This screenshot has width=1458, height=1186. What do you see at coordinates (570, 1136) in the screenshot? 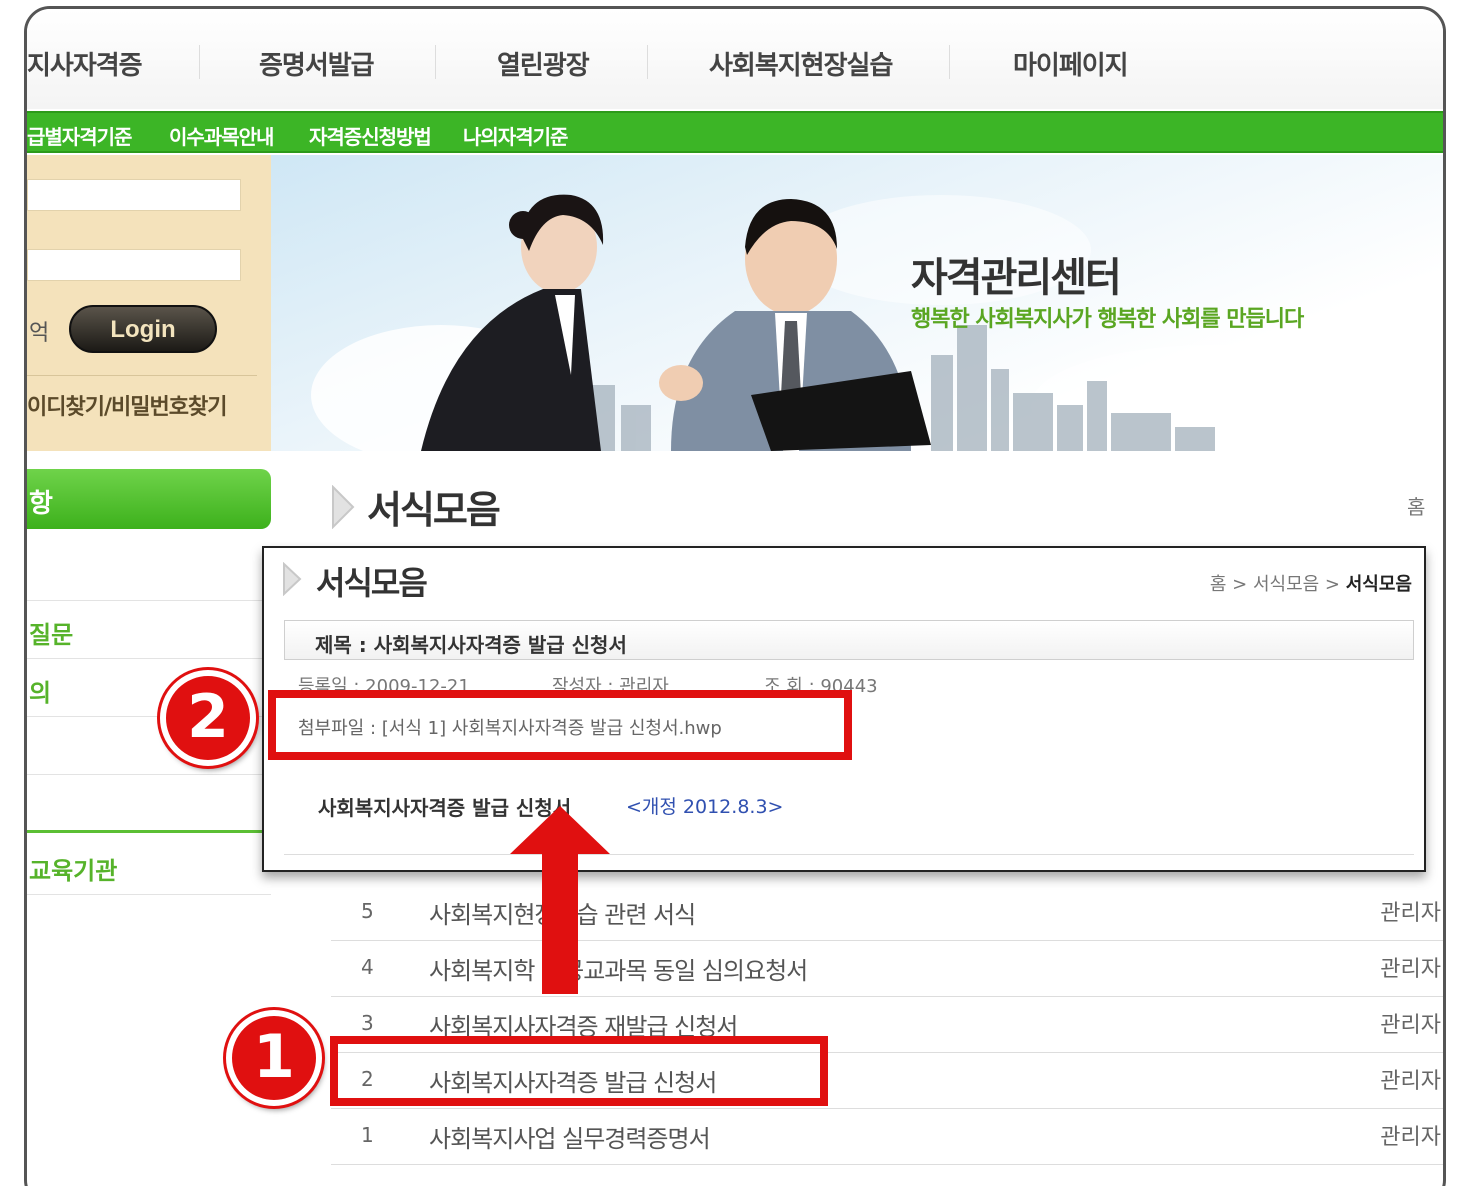
I see `row-subject: 사회복지사업 실무경력증명서` at bounding box center [570, 1136].